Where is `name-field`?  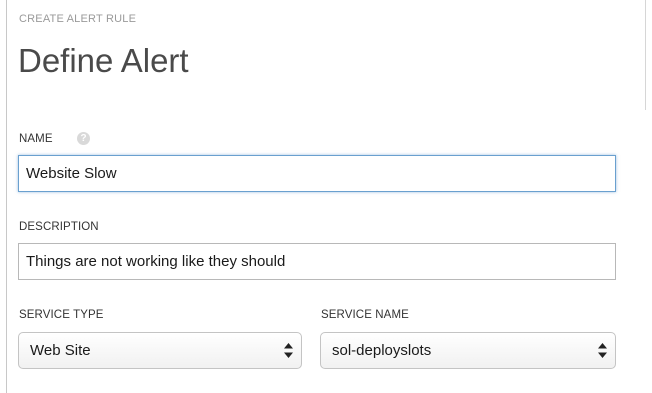
name-field is located at coordinates (317, 173).